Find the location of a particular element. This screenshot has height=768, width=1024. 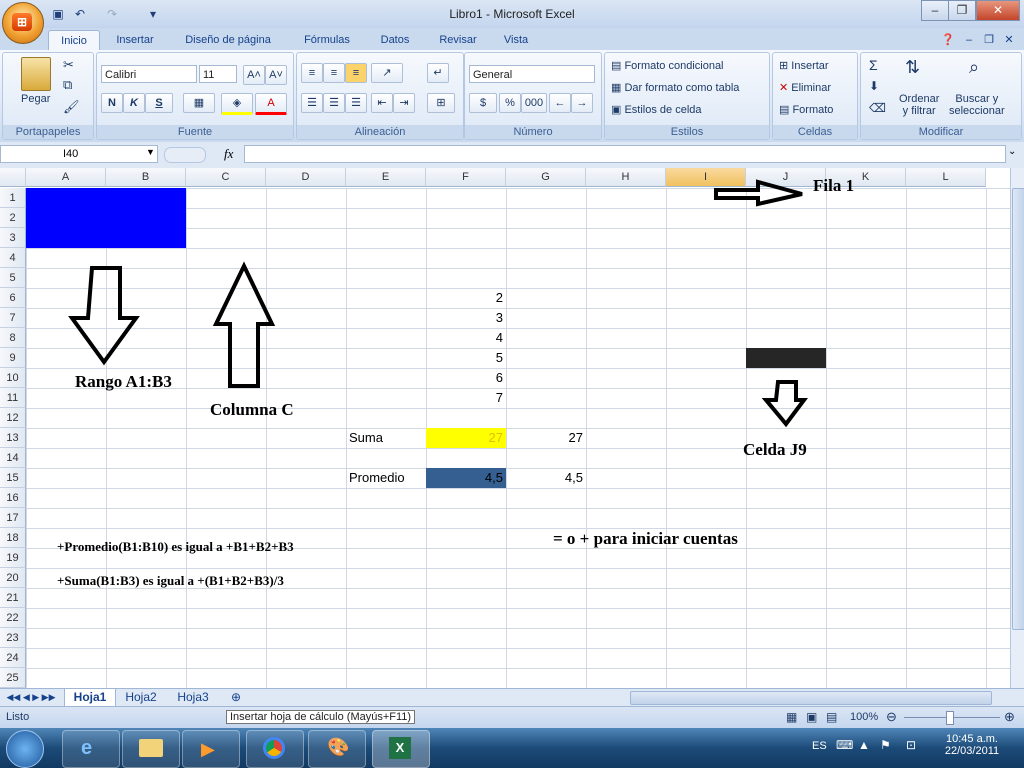

cut-icon: ✂ is located at coordinates (68, 65).